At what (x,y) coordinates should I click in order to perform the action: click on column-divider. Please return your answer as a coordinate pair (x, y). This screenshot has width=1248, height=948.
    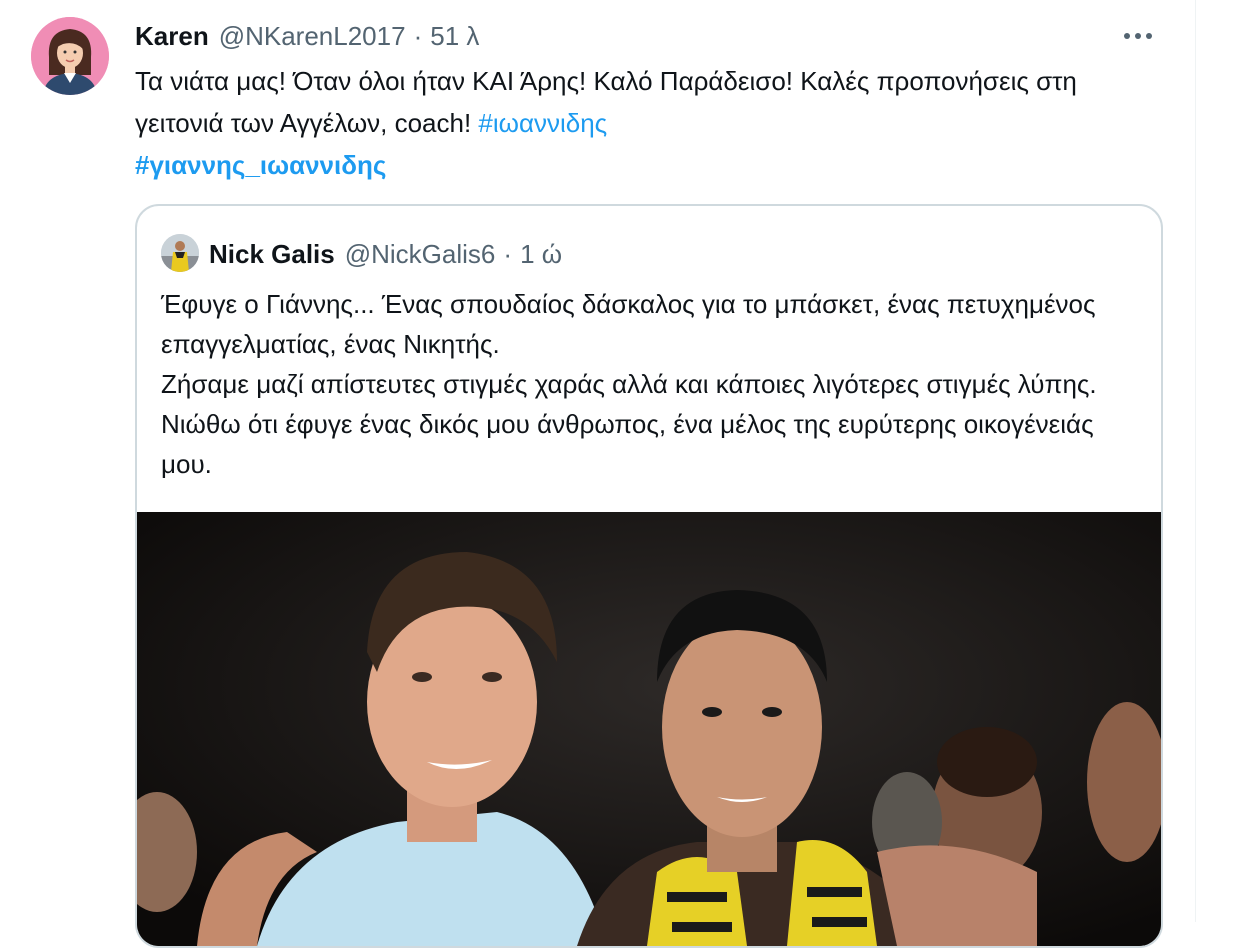
    Looking at the image, I should click on (1195, 461).